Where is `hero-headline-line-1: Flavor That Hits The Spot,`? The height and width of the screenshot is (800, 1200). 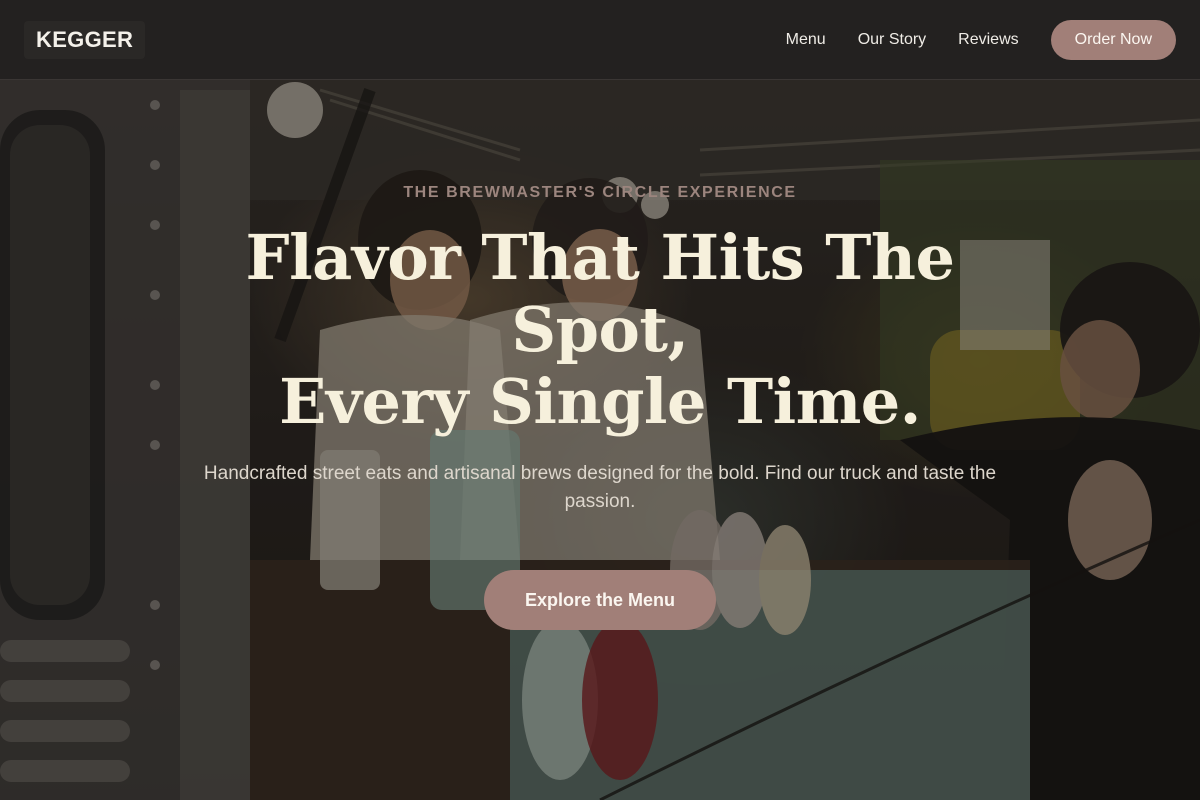 hero-headline-line-1: Flavor That Hits The Spot, is located at coordinates (600, 293).